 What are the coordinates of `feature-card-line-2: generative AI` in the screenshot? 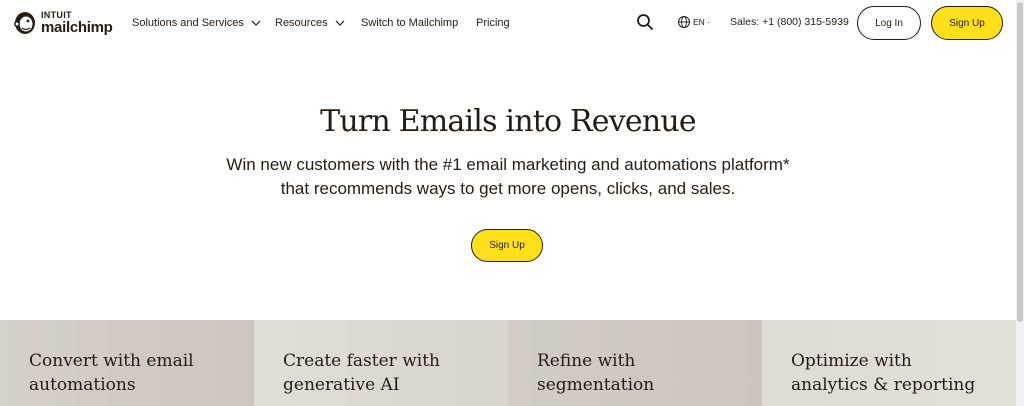 It's located at (341, 385).